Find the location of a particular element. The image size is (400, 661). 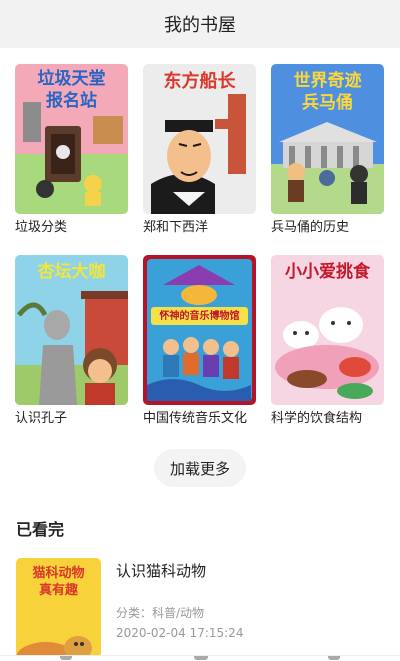

bottom-nav-edge is located at coordinates (200, 658).